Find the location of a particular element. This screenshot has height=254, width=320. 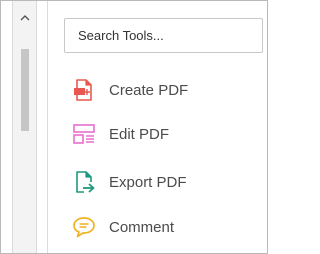

panel-divider is located at coordinates (47, 127).